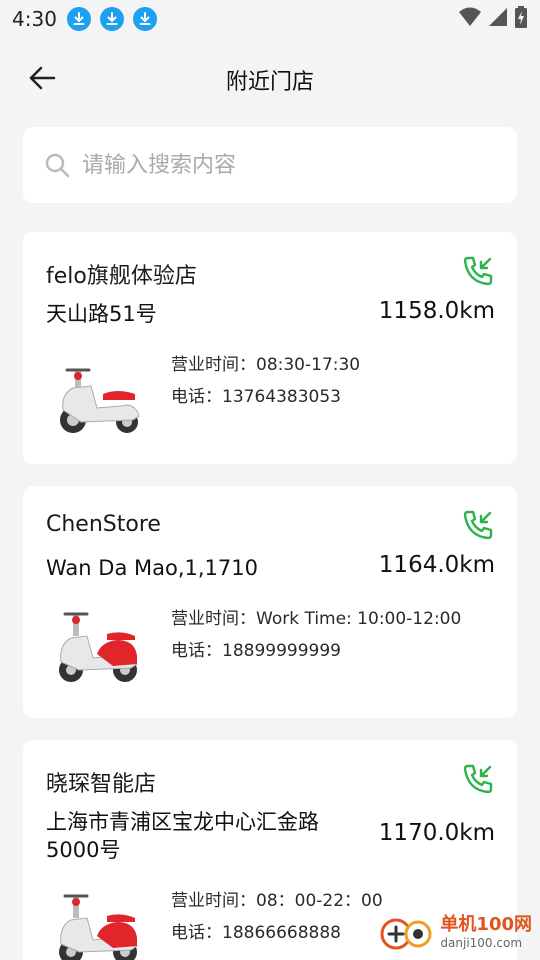 This screenshot has width=540, height=960. What do you see at coordinates (152, 568) in the screenshot?
I see `store-address: Wan Da Mao,1,1710` at bounding box center [152, 568].